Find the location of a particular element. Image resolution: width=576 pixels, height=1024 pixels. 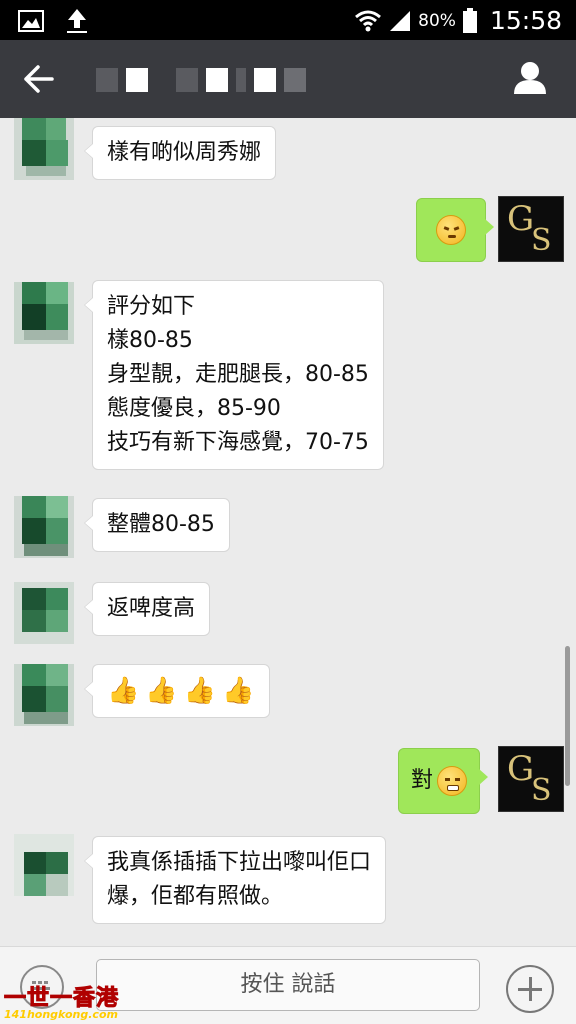

battery-icon is located at coordinates (469, 20).